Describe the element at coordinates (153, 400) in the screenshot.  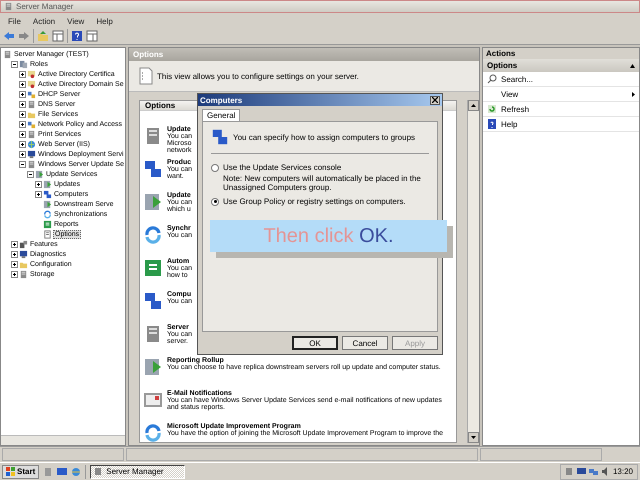
I see `envelope-icon` at that location.